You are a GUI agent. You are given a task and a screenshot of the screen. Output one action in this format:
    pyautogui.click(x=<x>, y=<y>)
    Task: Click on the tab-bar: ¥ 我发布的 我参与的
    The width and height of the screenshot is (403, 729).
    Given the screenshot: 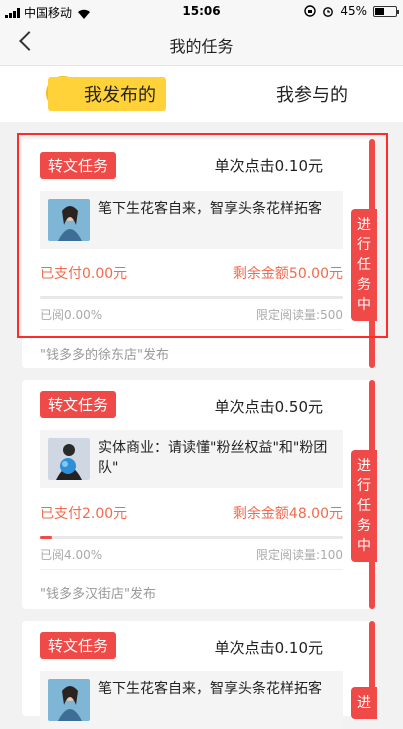 What is the action you would take?
    pyautogui.click(x=201, y=94)
    